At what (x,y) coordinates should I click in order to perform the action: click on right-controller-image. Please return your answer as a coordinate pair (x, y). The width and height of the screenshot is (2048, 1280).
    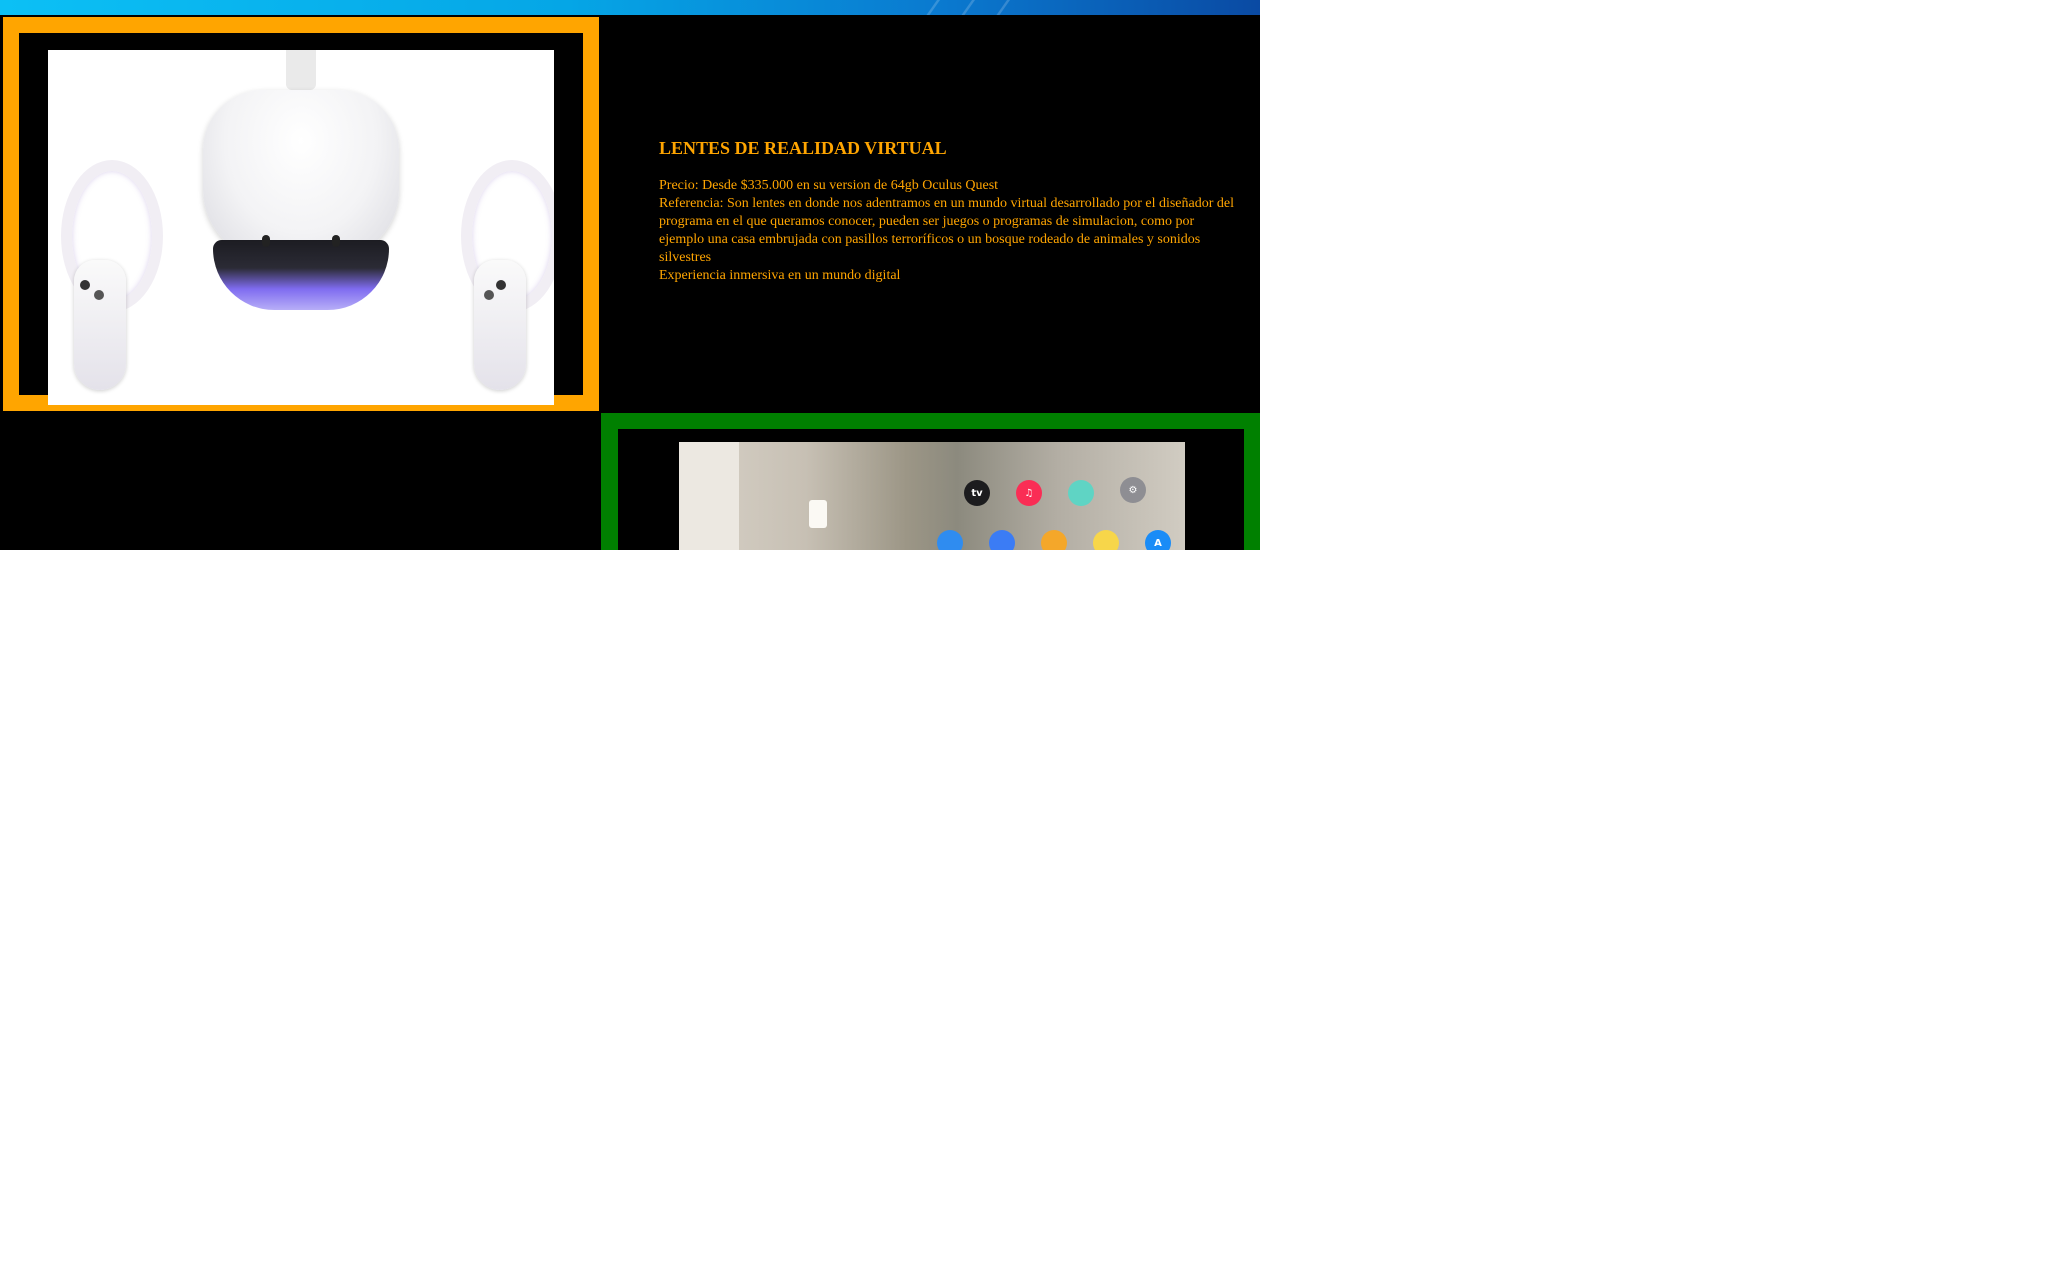
    Looking at the image, I should click on (505, 275).